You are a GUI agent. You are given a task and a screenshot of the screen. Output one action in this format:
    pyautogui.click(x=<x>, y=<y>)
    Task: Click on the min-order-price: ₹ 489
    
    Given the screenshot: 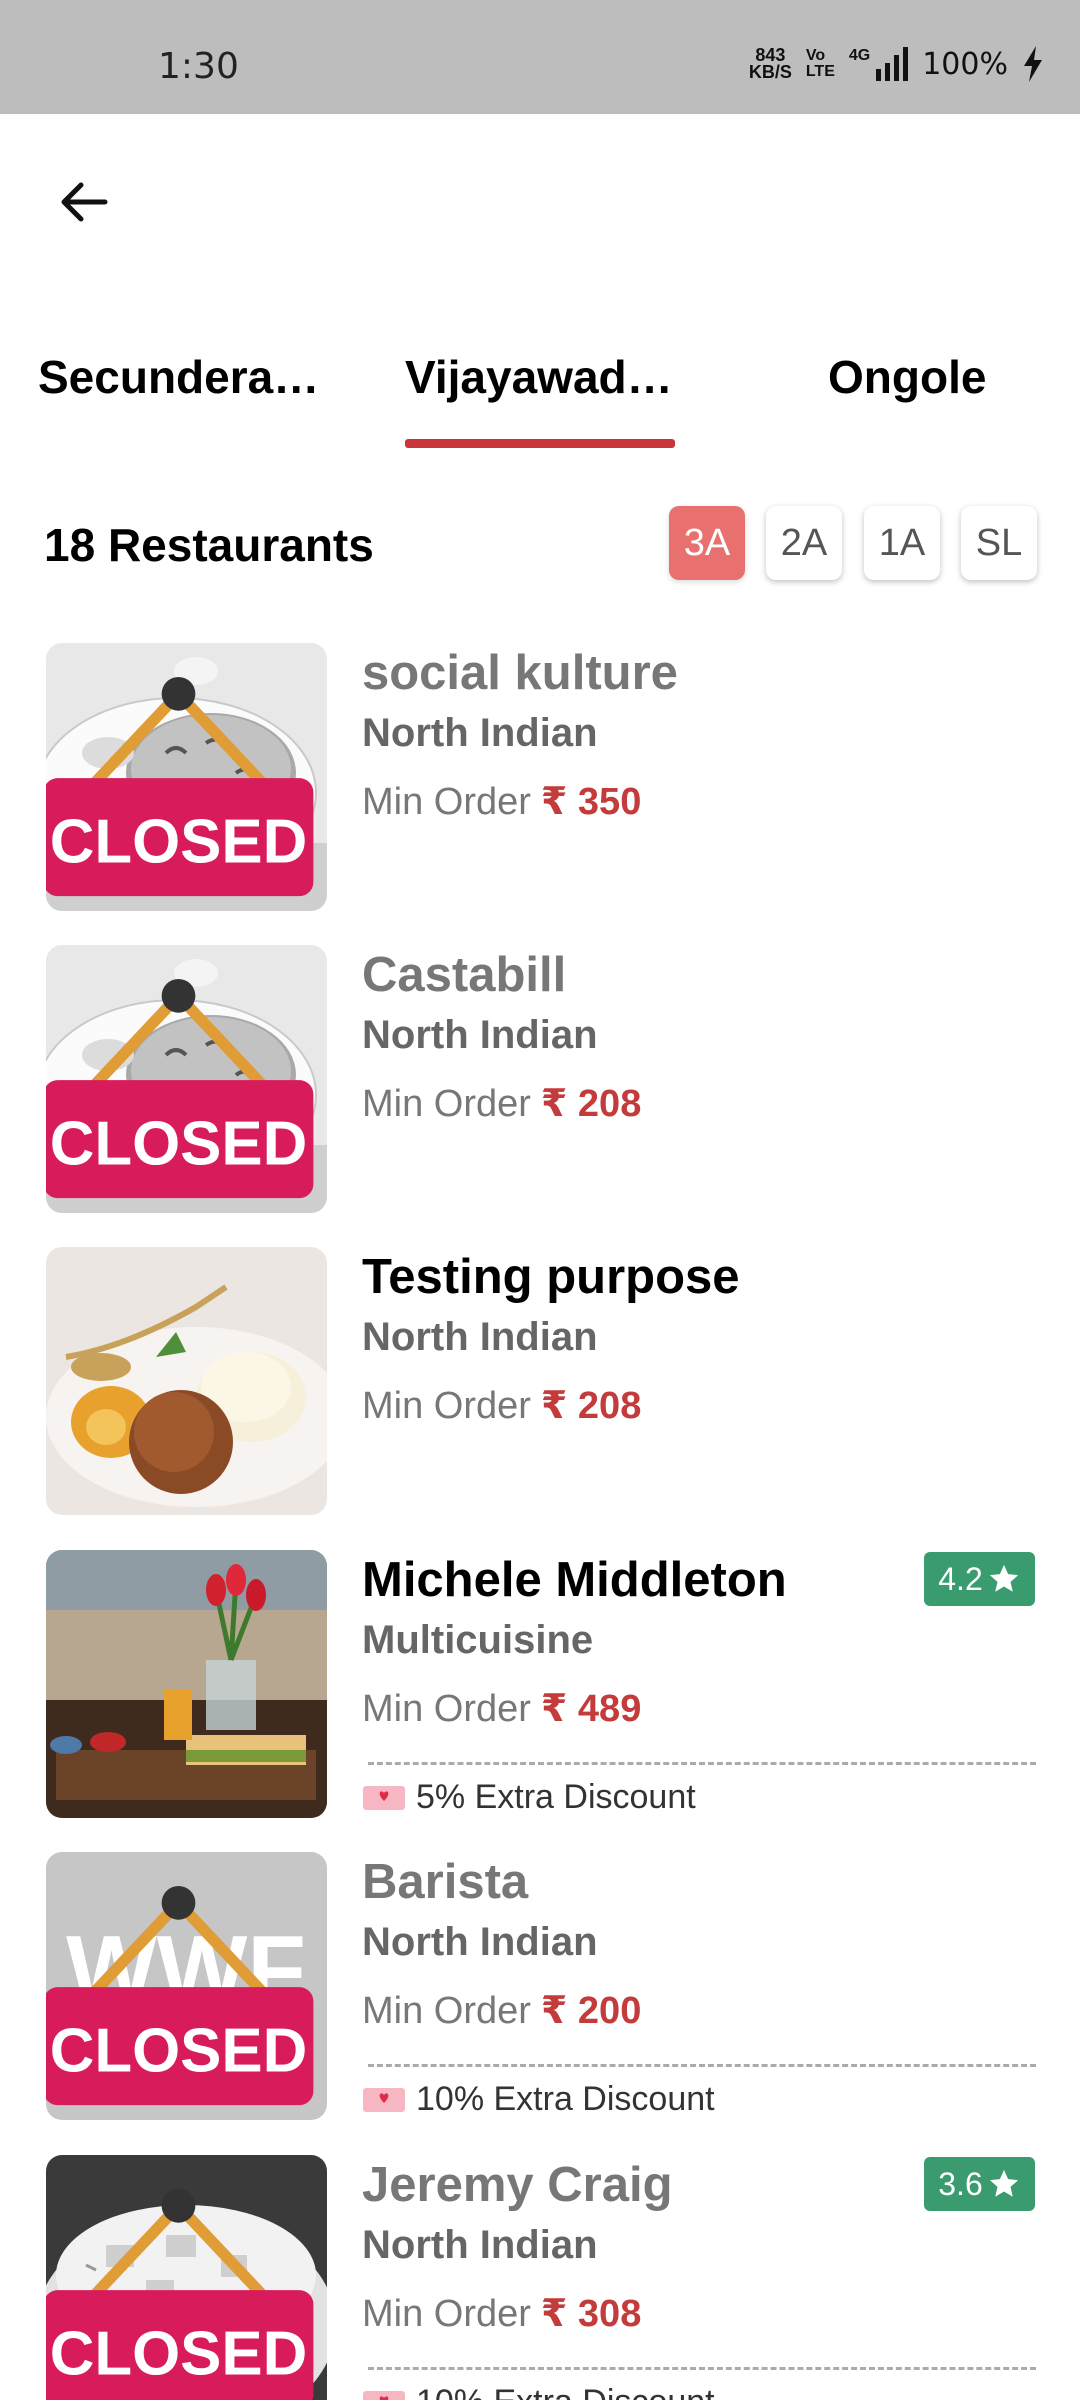 What is the action you would take?
    pyautogui.click(x=591, y=1709)
    